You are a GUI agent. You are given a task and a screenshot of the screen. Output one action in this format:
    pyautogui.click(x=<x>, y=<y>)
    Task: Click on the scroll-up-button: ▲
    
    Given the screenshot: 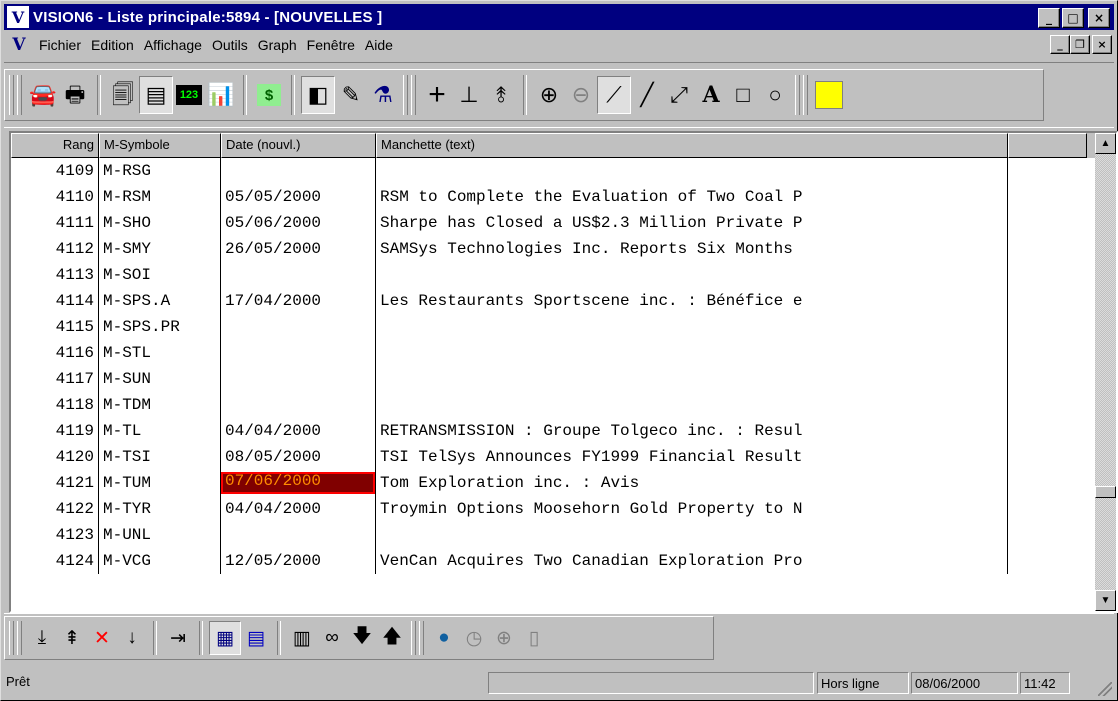 What is the action you would take?
    pyautogui.click(x=1105, y=143)
    